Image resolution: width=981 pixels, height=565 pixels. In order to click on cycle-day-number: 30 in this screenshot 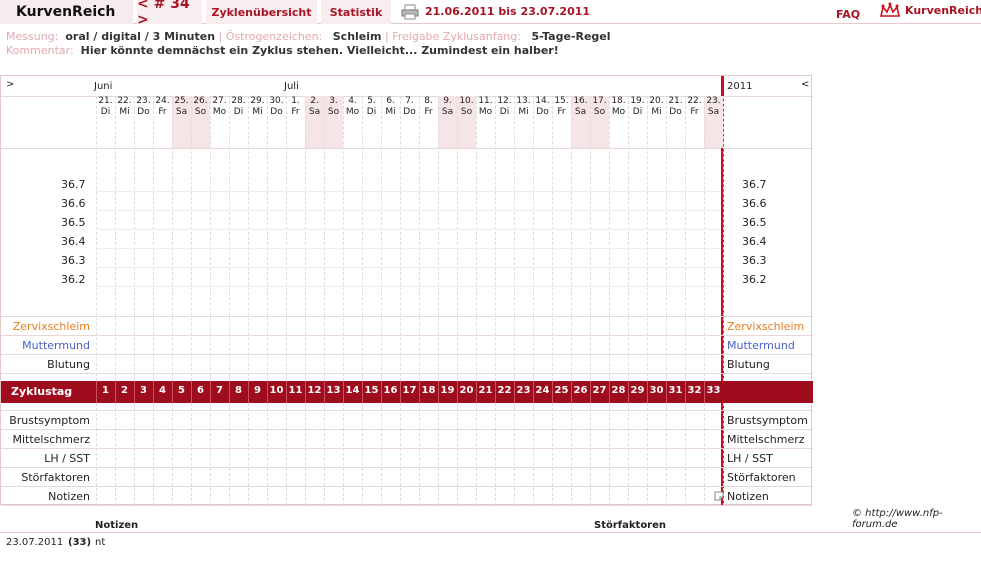, I will do `click(656, 390)`.